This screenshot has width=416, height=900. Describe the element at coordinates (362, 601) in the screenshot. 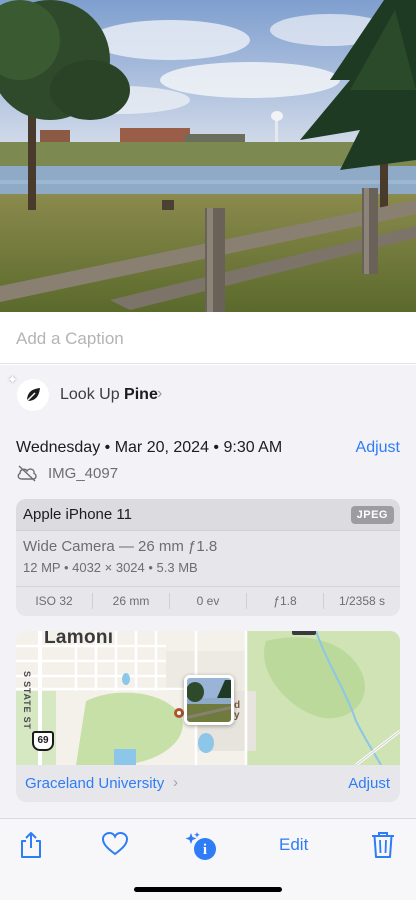

I see `exif-shutter: 1/2358 s` at that location.